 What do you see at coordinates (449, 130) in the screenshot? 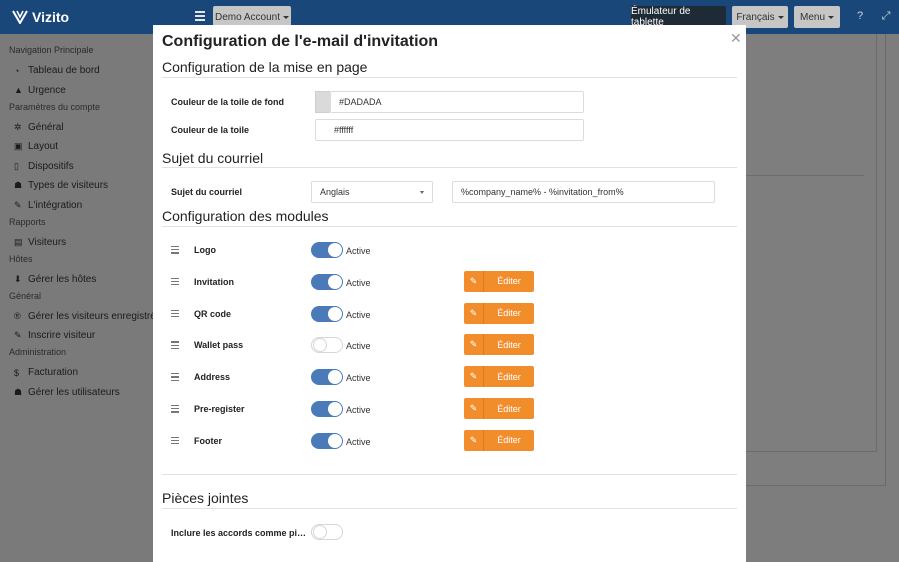
I see `canvas-color-input: #ffffff` at bounding box center [449, 130].